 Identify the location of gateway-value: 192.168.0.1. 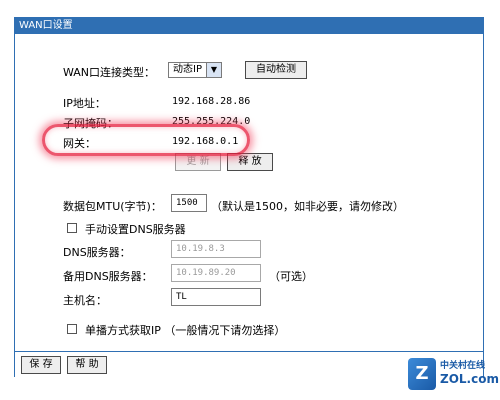
(205, 141).